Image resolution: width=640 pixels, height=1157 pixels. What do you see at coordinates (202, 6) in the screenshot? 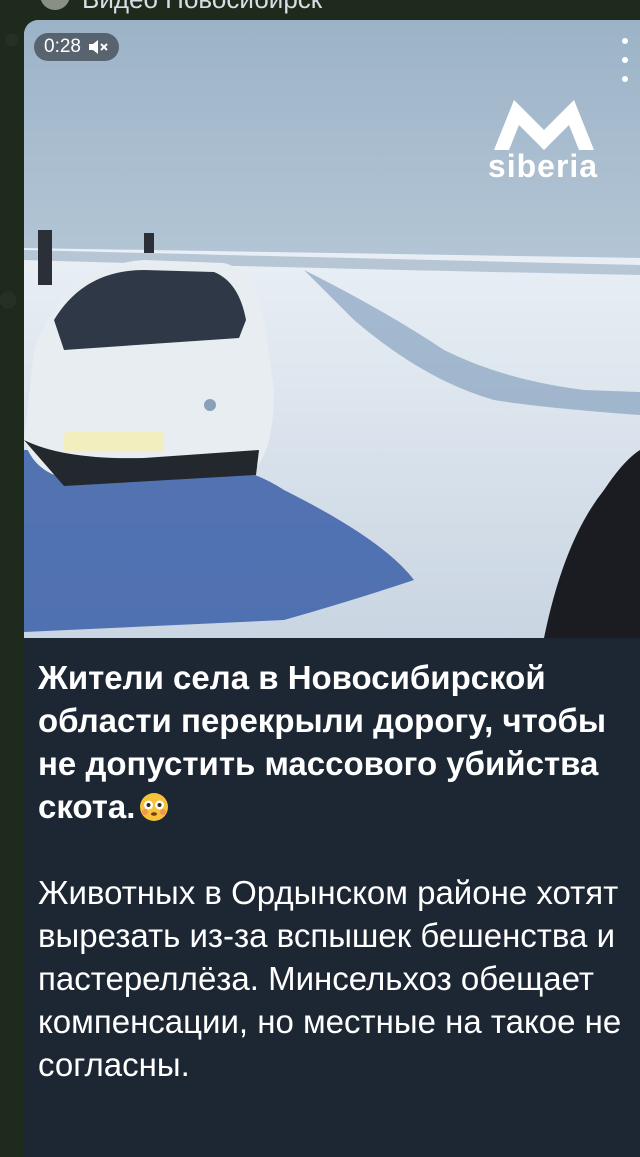
I see `channel-name: Видео Новосибирск` at bounding box center [202, 6].